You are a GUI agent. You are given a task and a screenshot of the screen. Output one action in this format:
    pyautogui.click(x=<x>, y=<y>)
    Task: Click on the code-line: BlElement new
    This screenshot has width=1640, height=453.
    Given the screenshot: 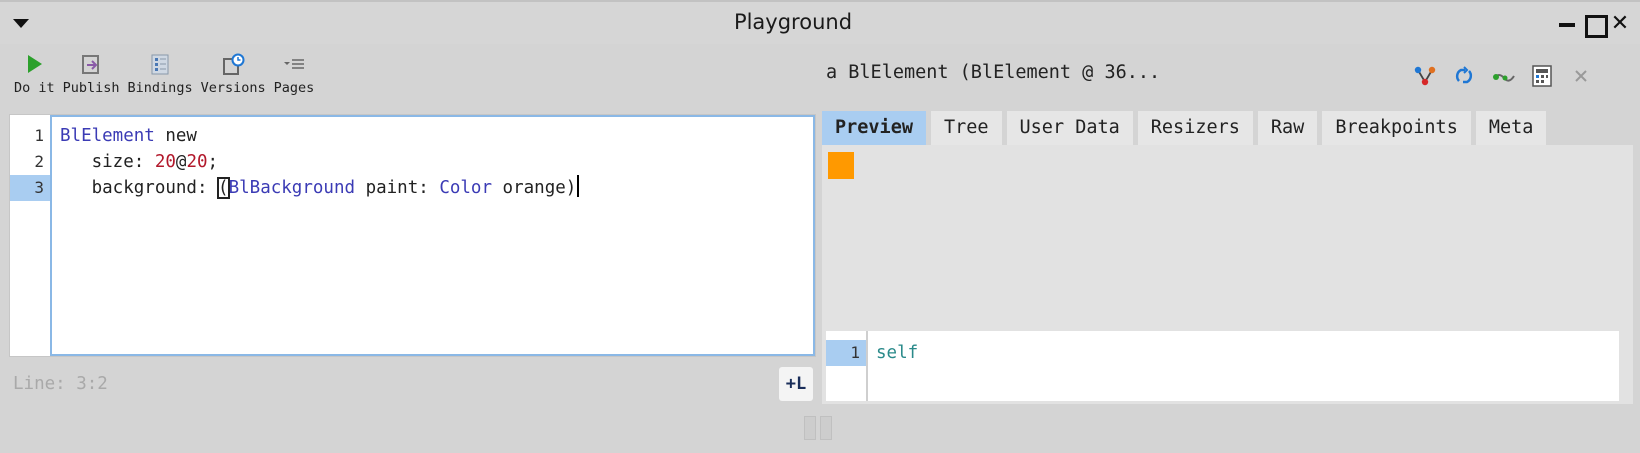 What is the action you would take?
    pyautogui.click(x=128, y=136)
    